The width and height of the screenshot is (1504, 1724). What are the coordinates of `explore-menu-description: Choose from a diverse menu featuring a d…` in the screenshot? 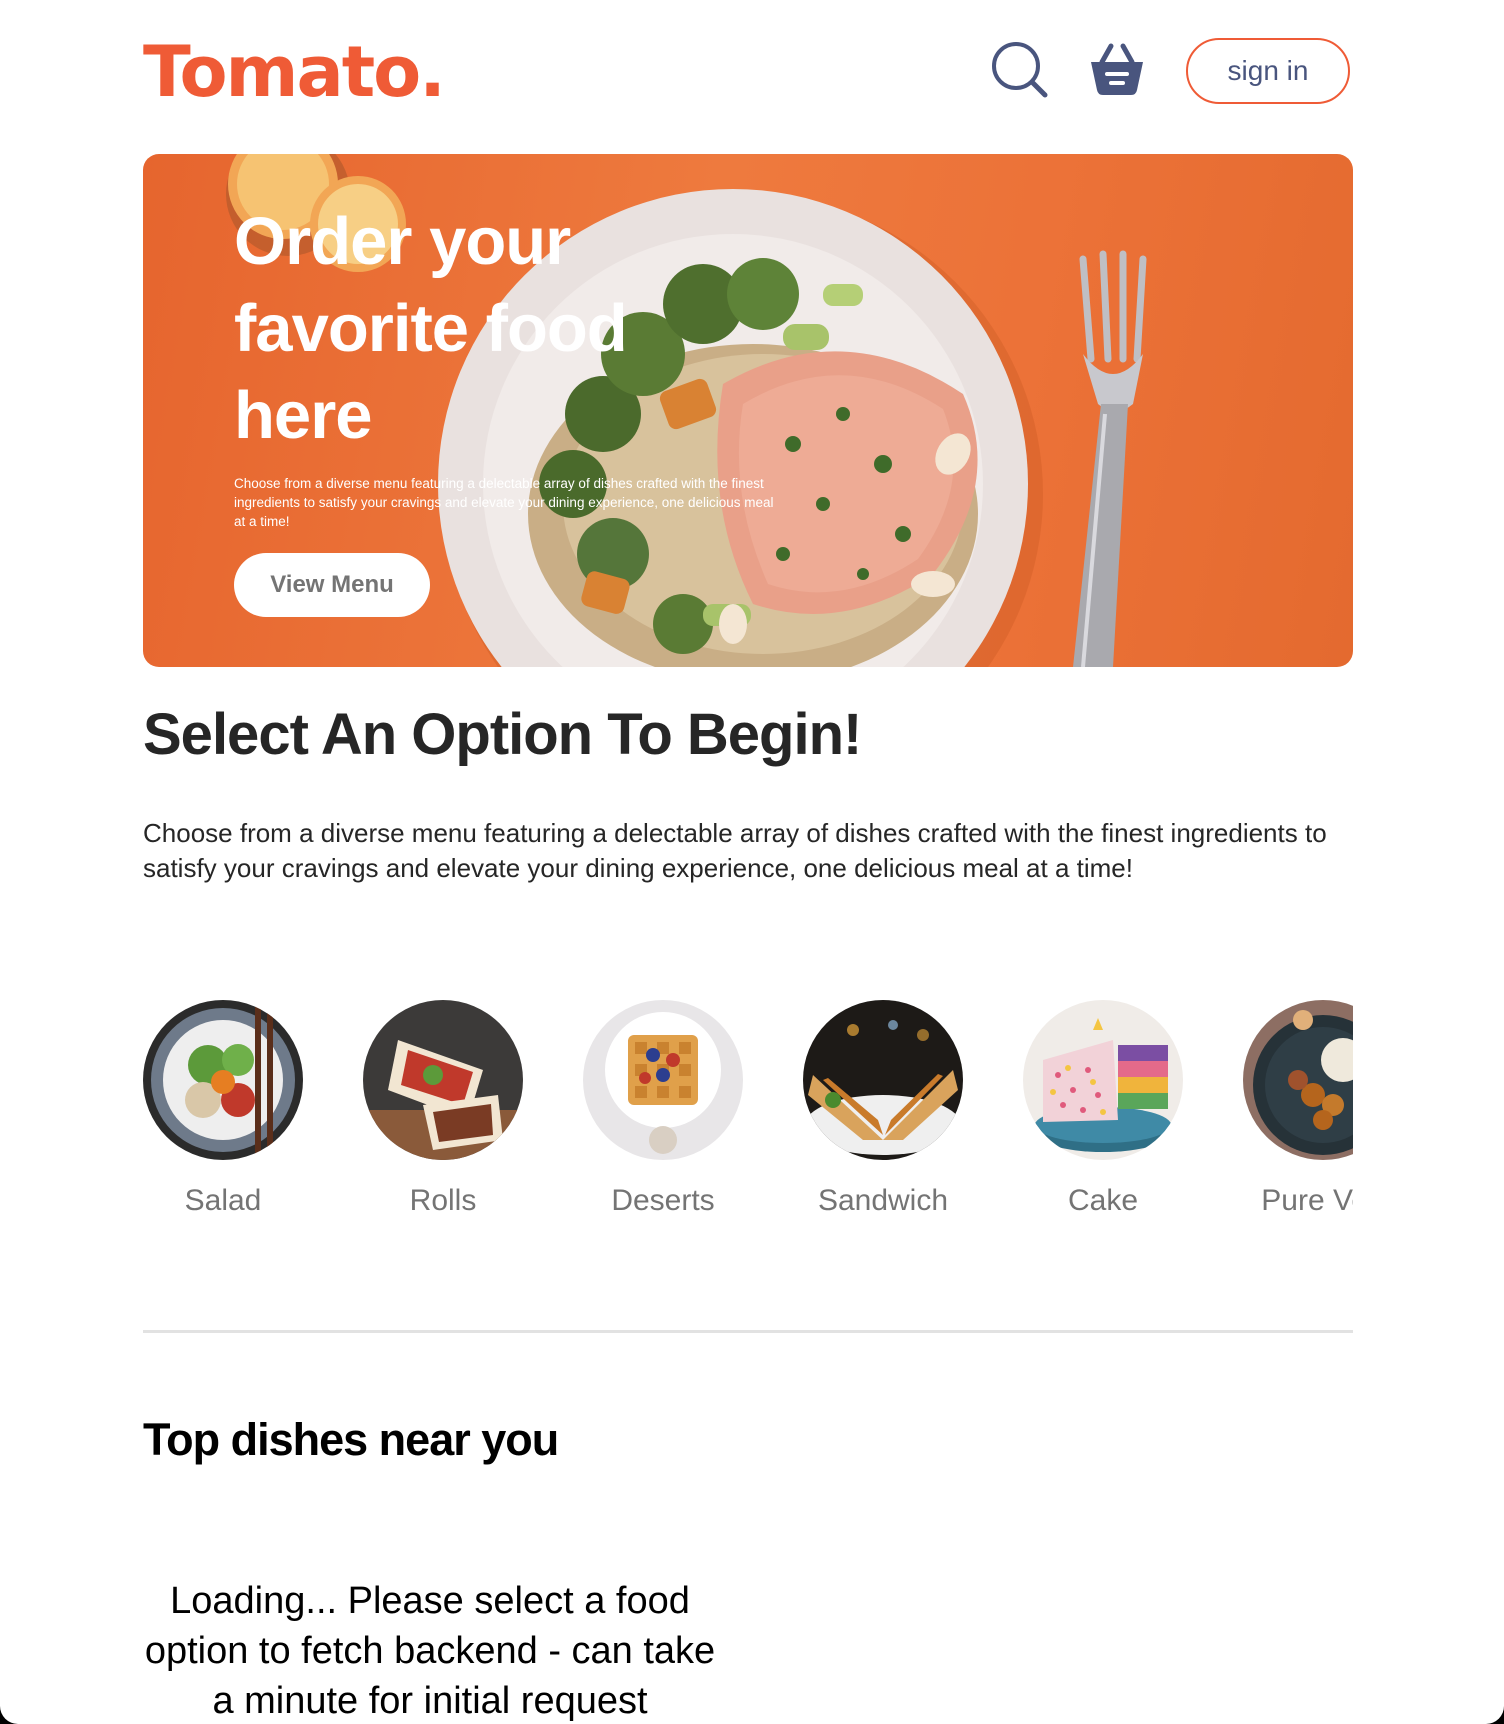 It's located at (735, 850).